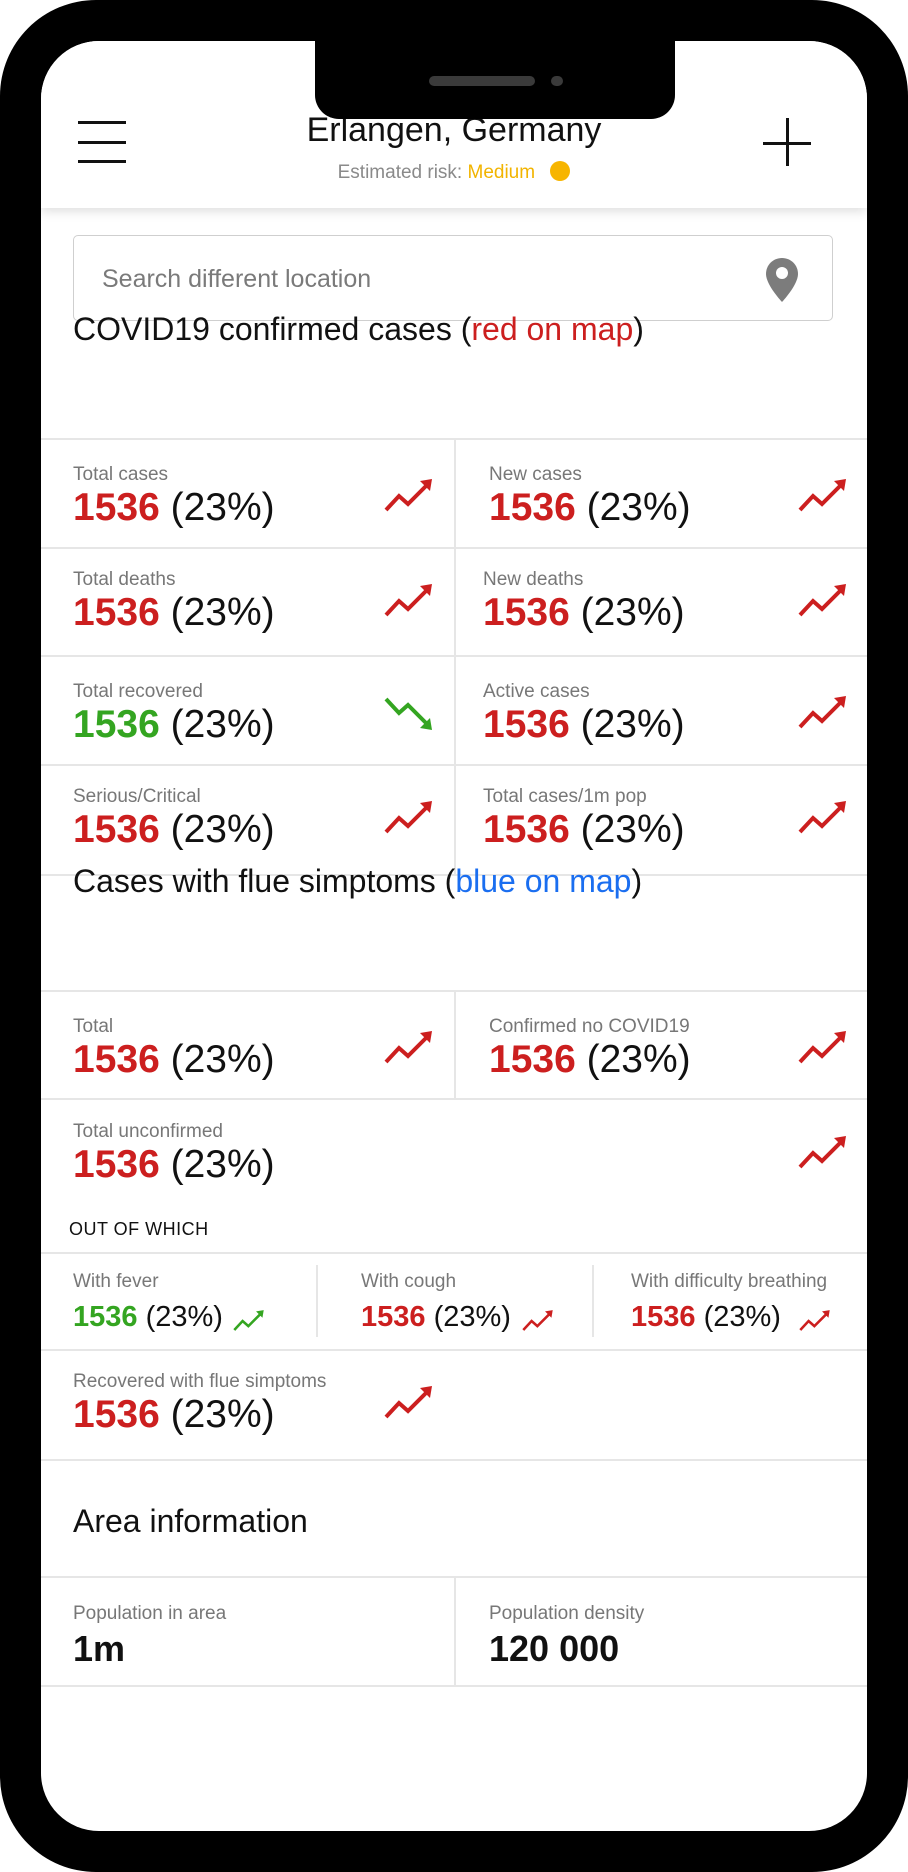 Image resolution: width=908 pixels, height=1872 pixels. Describe the element at coordinates (536, 691) in the screenshot. I see `stat-label: Active cases` at that location.